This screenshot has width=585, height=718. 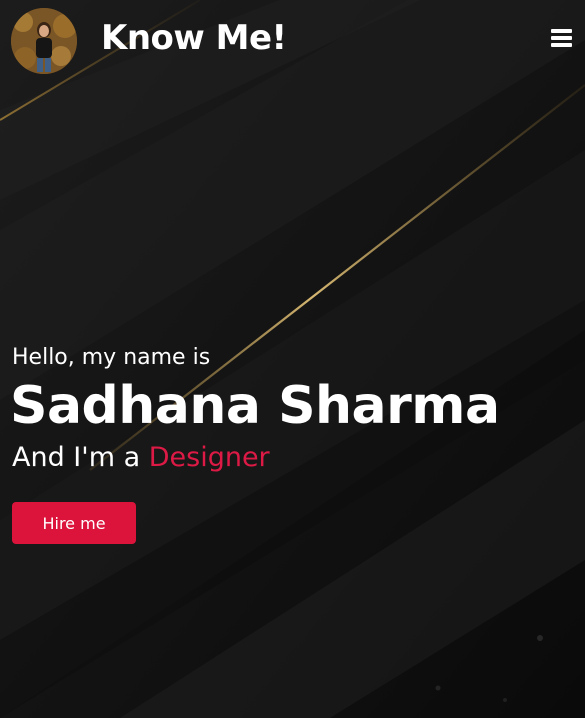 What do you see at coordinates (76, 457) in the screenshot?
I see `hero-role-prefix: And I'm a` at bounding box center [76, 457].